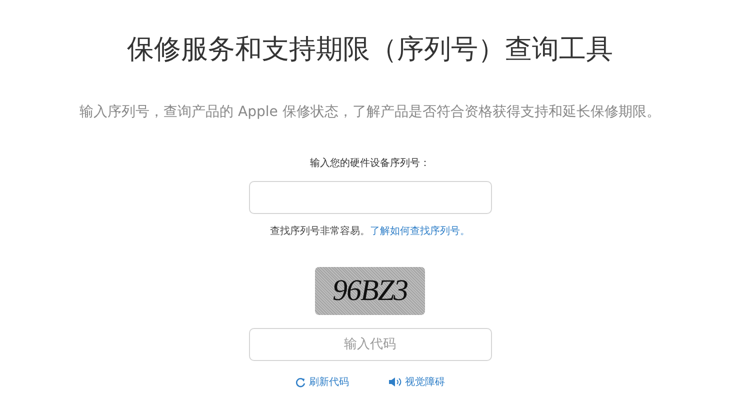  What do you see at coordinates (370, 50) in the screenshot?
I see `page-title: 保修服务和支持期限（序列号）查询工具` at bounding box center [370, 50].